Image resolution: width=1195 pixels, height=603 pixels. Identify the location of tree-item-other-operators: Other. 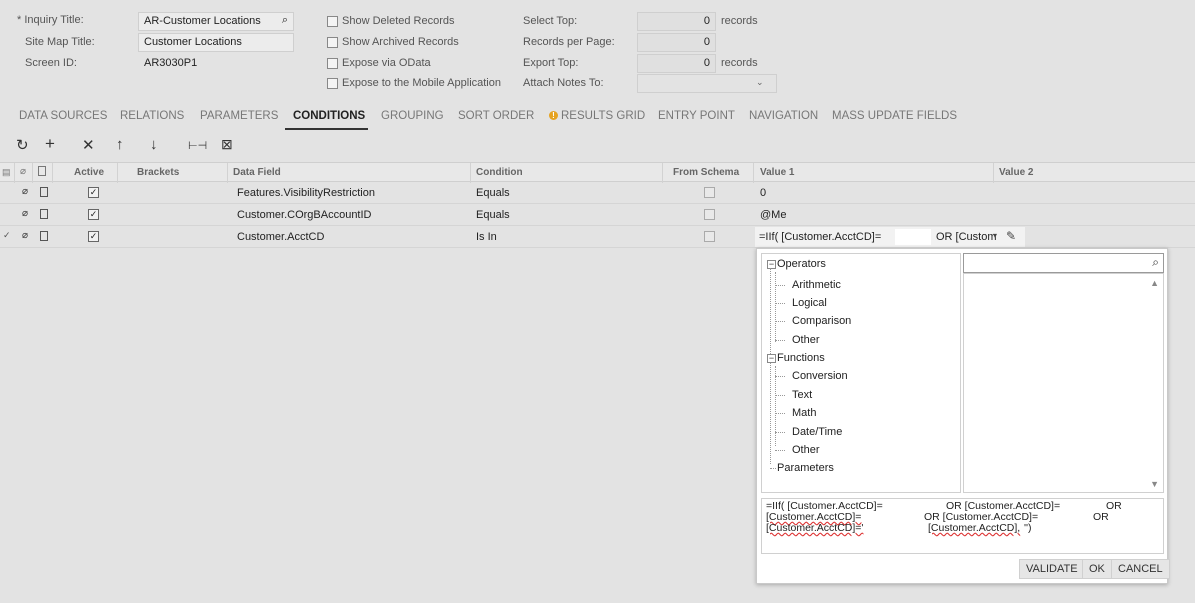
(806, 340).